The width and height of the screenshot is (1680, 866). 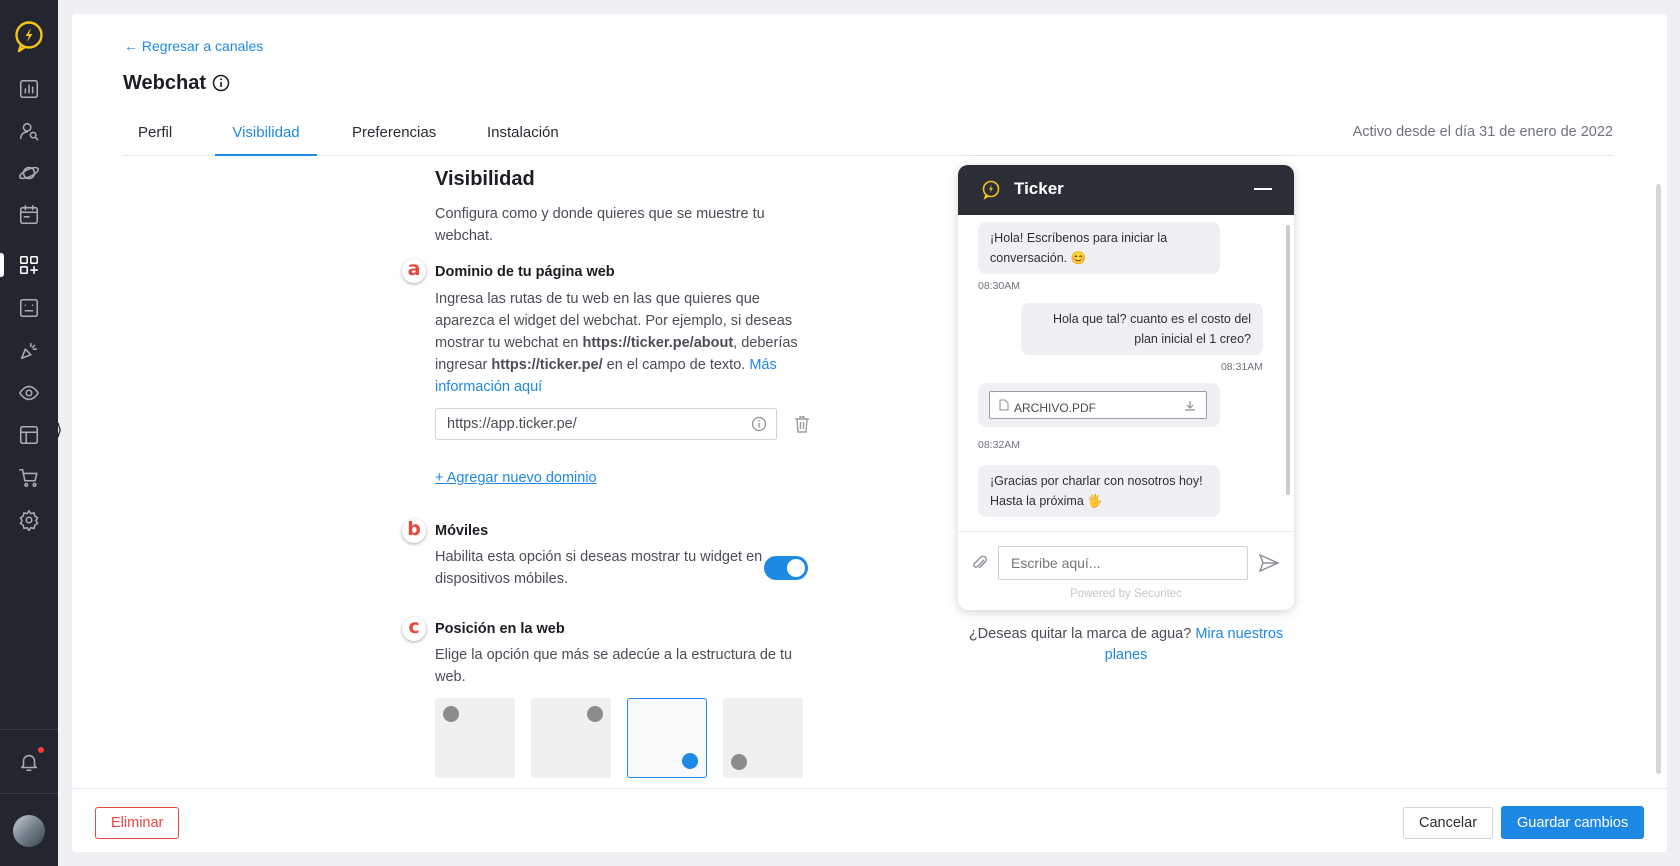 I want to click on save-button: Guardar cambios, so click(x=1573, y=822).